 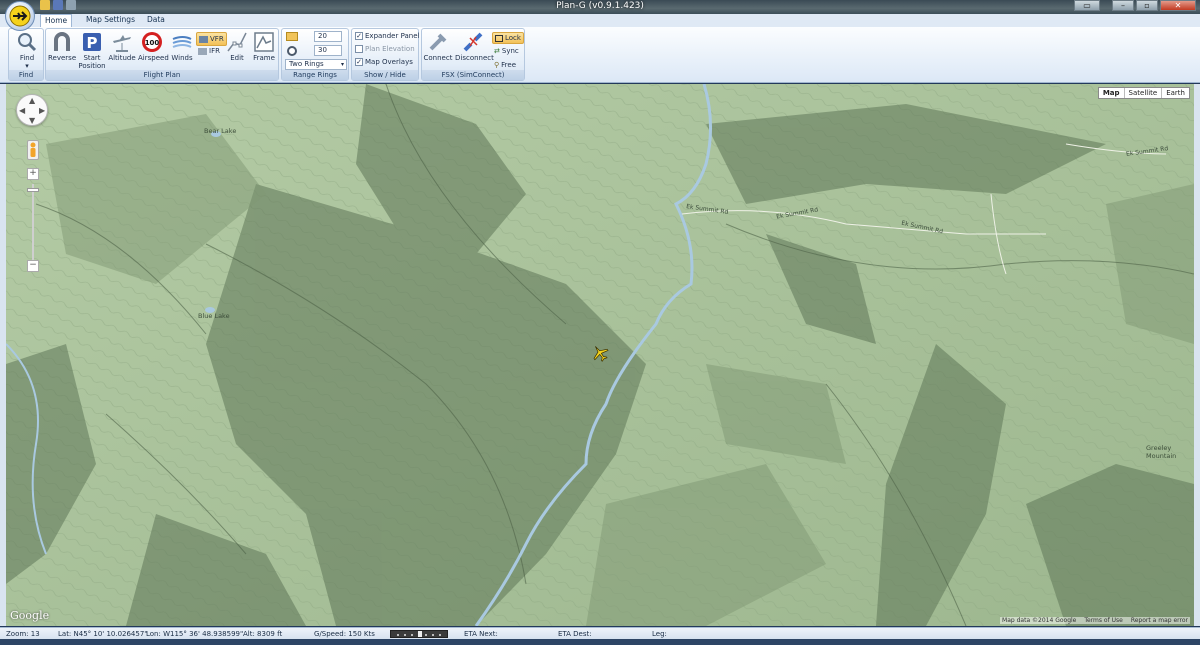 What do you see at coordinates (27, 58) in the screenshot?
I see `find-label: Find` at bounding box center [27, 58].